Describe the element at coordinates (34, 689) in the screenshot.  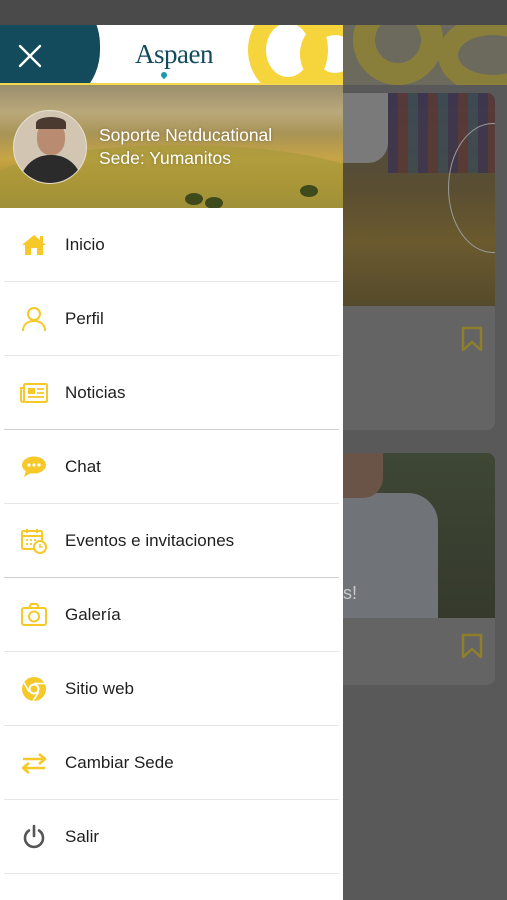
I see `chrome-icon` at that location.